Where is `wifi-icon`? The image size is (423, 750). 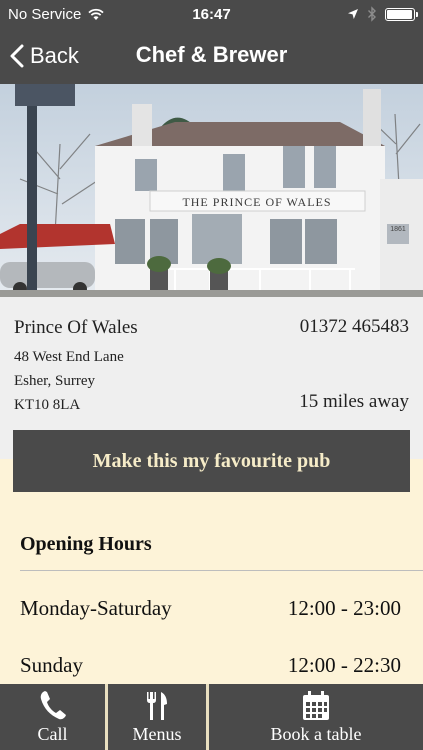 wifi-icon is located at coordinates (96, 14).